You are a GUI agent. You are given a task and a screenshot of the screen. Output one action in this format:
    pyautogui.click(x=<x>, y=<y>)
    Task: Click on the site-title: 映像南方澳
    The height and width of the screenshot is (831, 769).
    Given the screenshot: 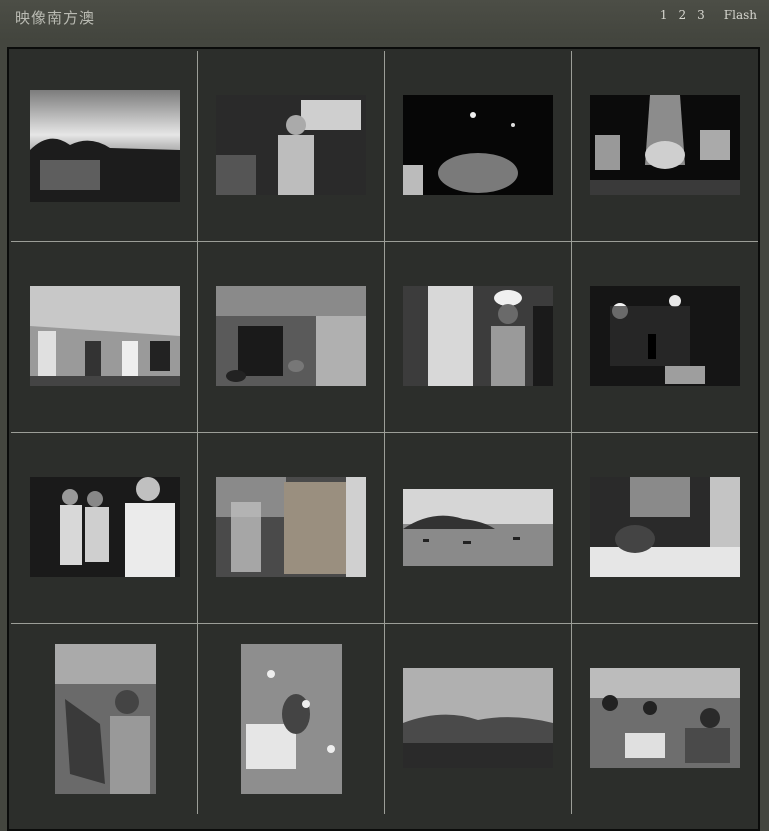 What is the action you would take?
    pyautogui.click(x=55, y=18)
    